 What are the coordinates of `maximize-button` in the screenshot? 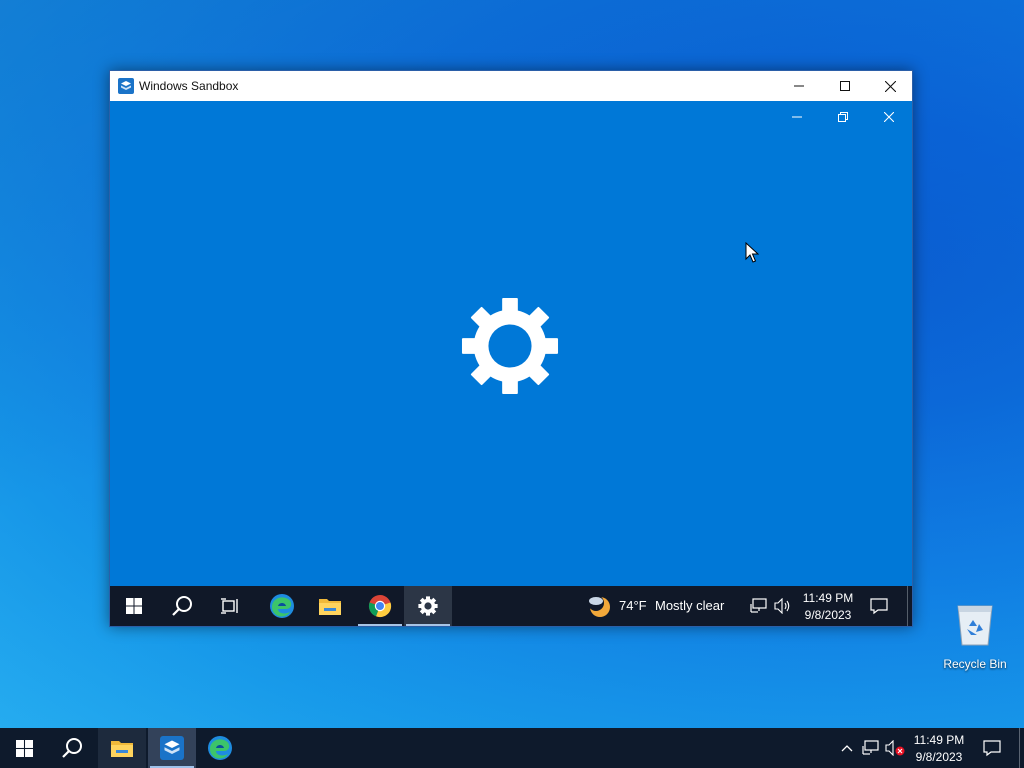 It's located at (845, 86).